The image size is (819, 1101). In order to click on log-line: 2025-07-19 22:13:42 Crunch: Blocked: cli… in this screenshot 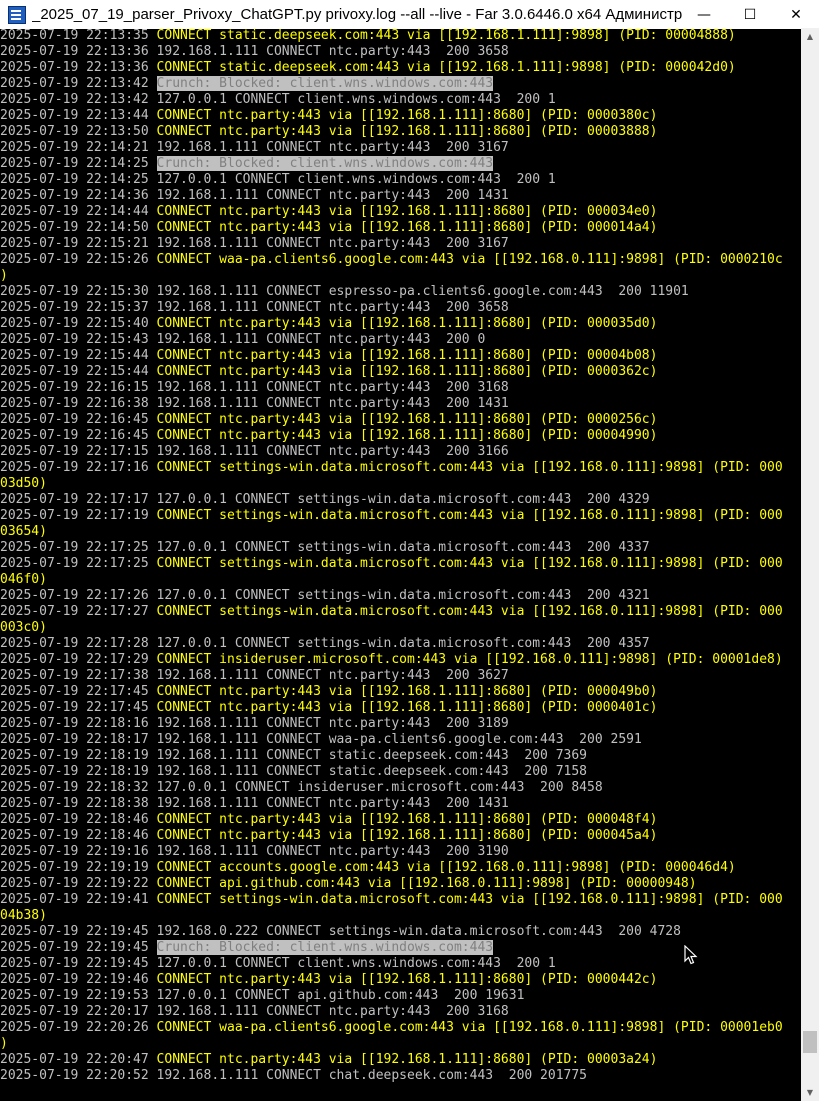, I will do `click(400, 84)`.